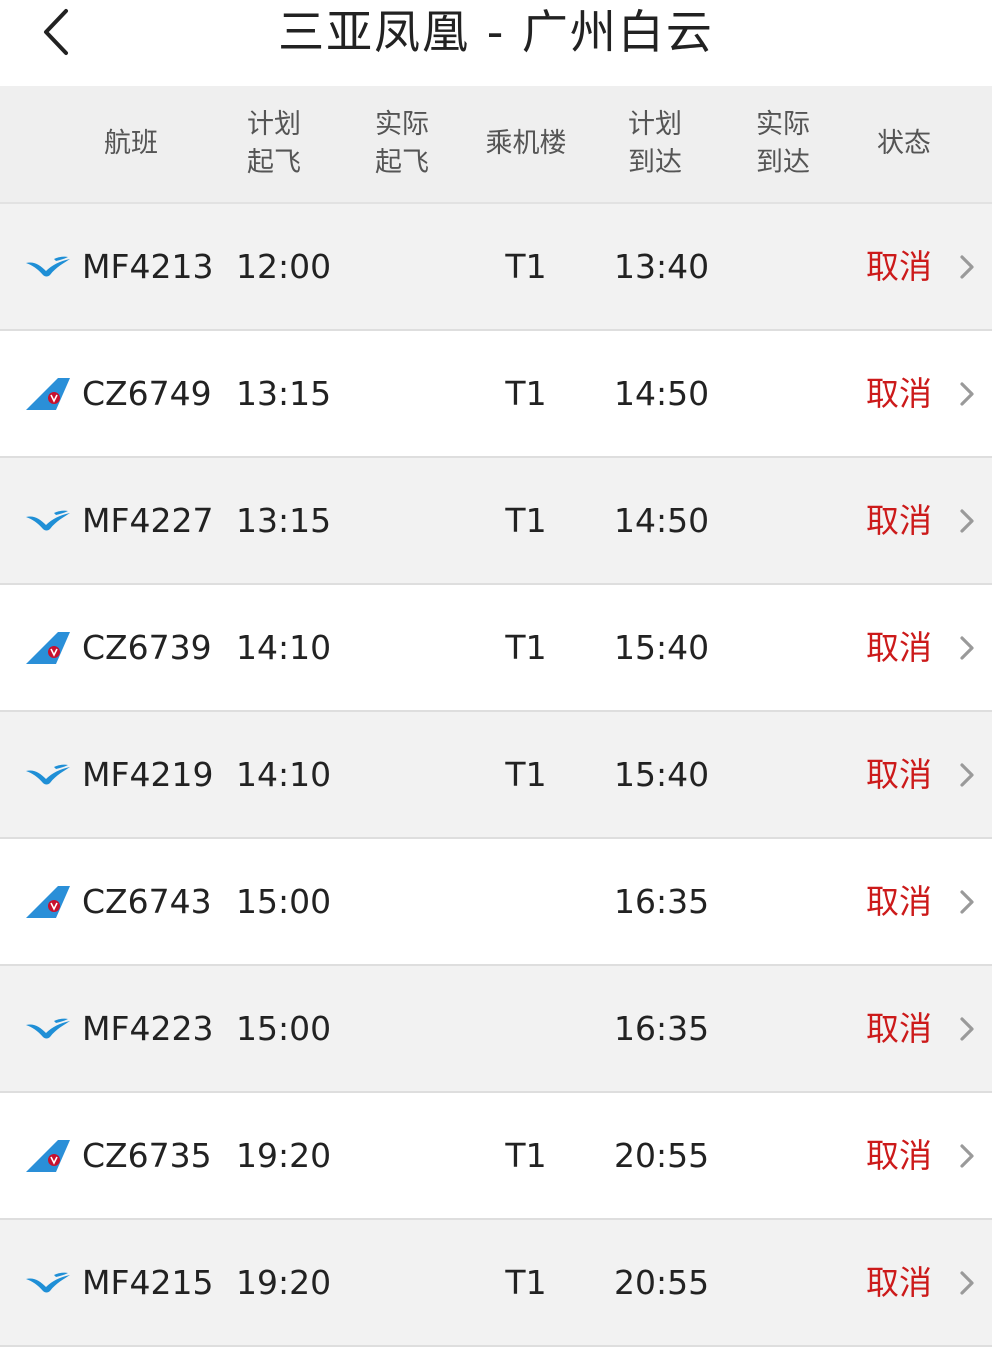 Image resolution: width=992 pixels, height=1347 pixels. What do you see at coordinates (496, 1156) in the screenshot?
I see `flight-row: CZ6735 19:20 T1 20:55 取消` at bounding box center [496, 1156].